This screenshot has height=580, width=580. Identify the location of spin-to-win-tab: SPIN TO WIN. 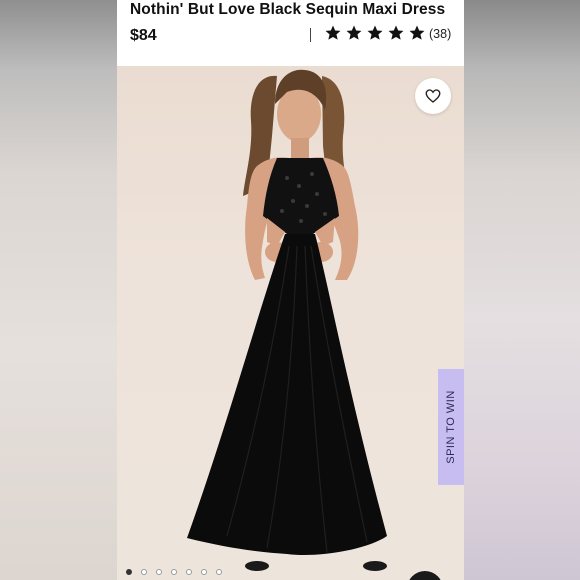
(451, 427).